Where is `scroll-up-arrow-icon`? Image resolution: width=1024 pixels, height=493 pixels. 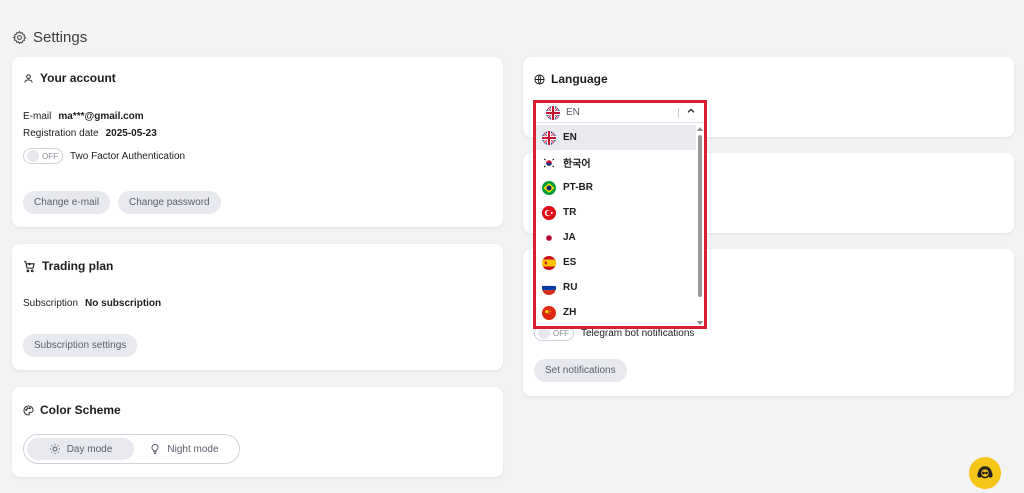 scroll-up-arrow-icon is located at coordinates (700, 129).